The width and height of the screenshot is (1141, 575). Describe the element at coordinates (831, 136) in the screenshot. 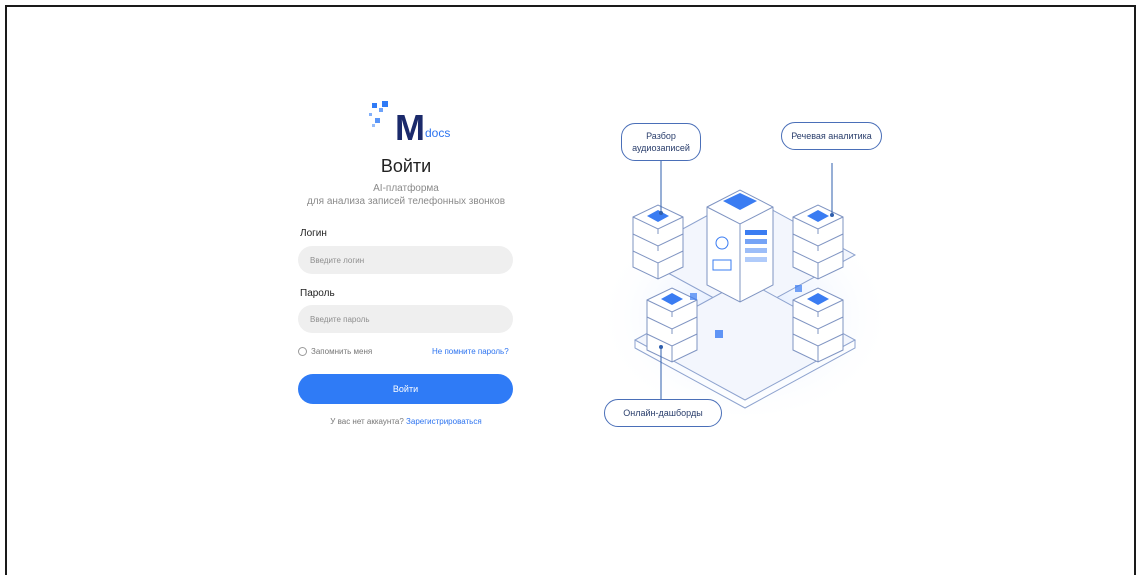

I see `bubble-speech-analytics: Речевая аналитика` at that location.